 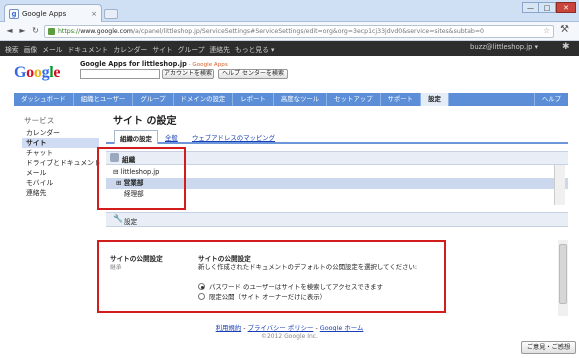 I want to click on highlight-box-publish, so click(x=271, y=276).